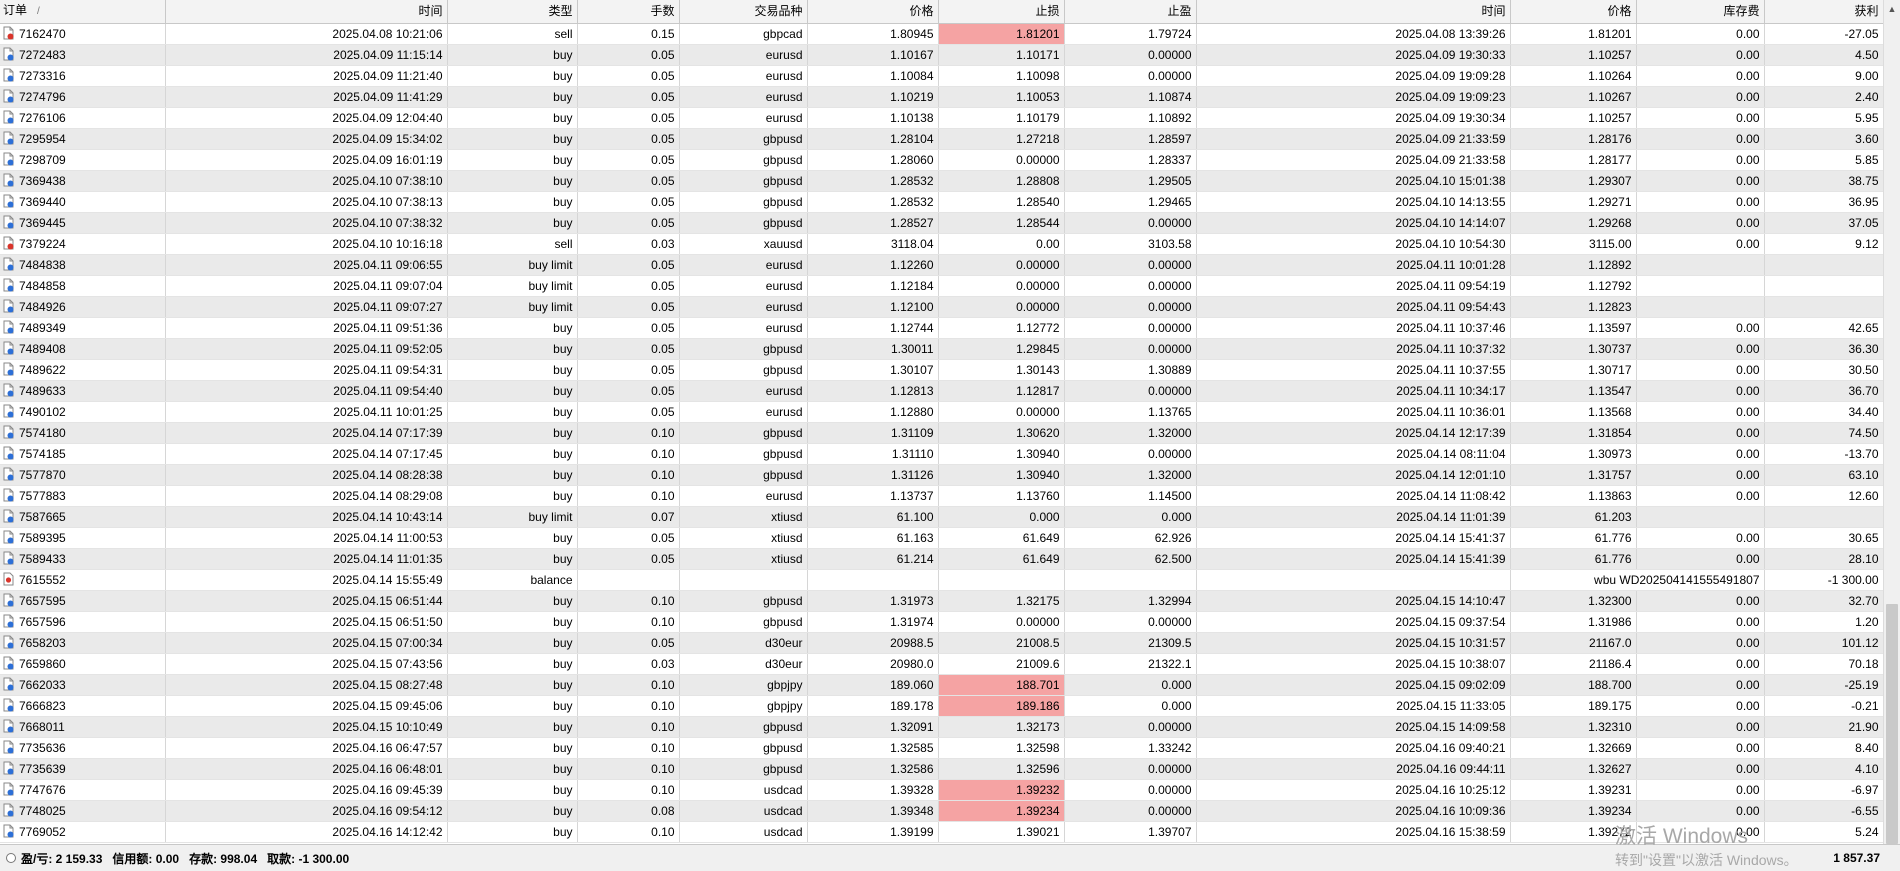 The image size is (1900, 871). I want to click on order-cell: 7748025, so click(83, 811).